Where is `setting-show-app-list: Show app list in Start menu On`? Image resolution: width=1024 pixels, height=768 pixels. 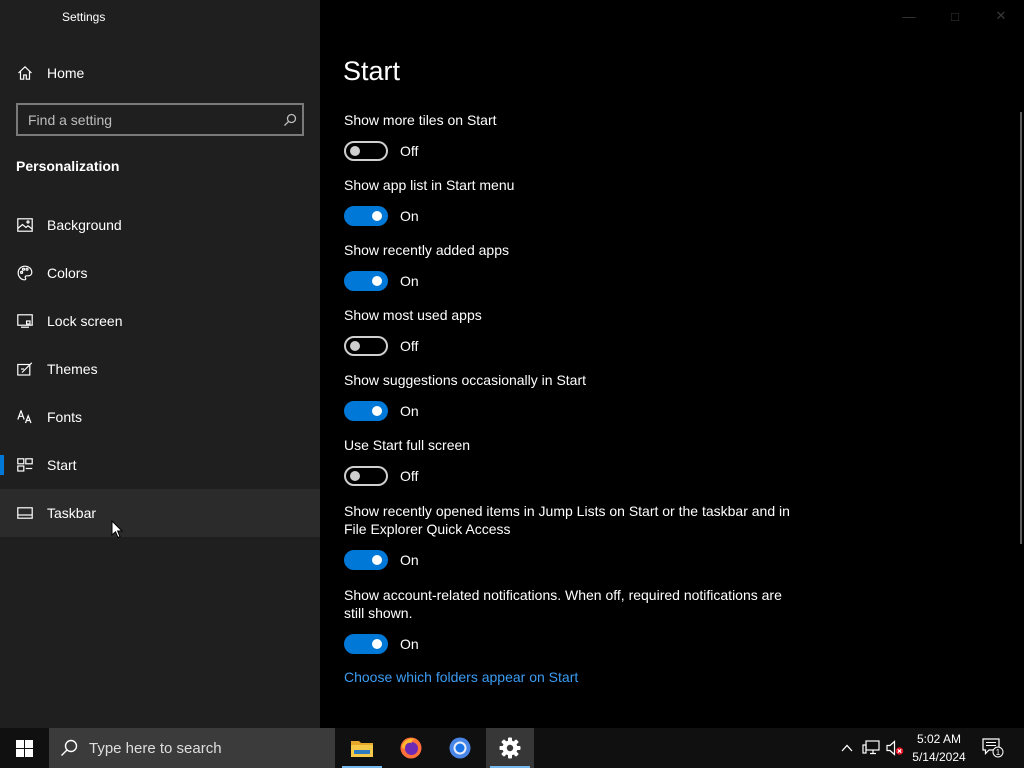
setting-show-app-list: Show app list in Start menu On is located at coordinates (574, 201).